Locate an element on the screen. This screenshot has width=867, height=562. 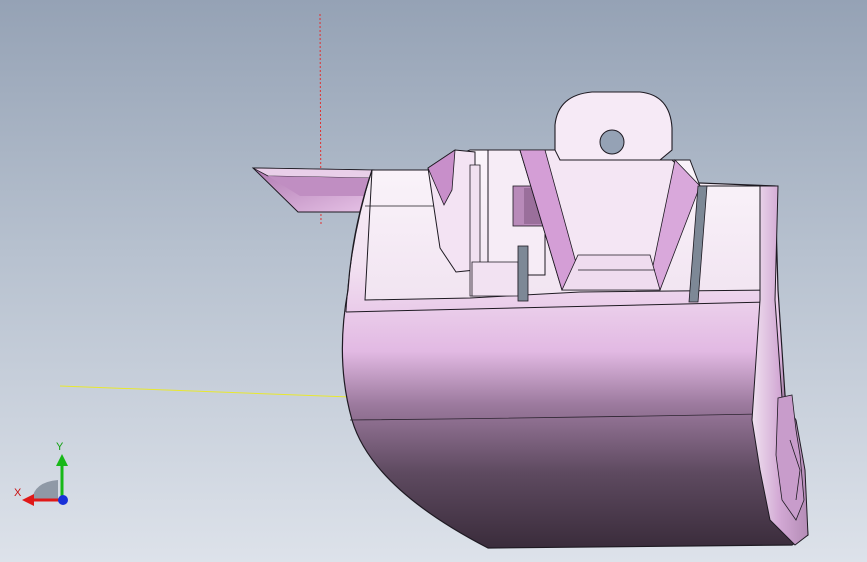
triad-graphic is located at coordinates (45, 480).